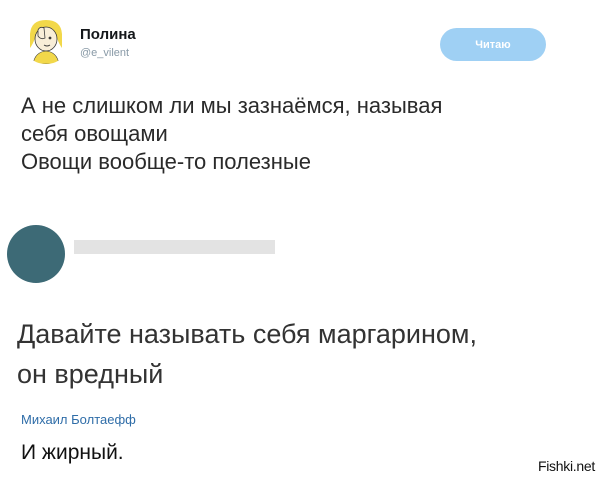 This screenshot has width=604, height=481. I want to click on watermark: Fishki.net, so click(566, 466).